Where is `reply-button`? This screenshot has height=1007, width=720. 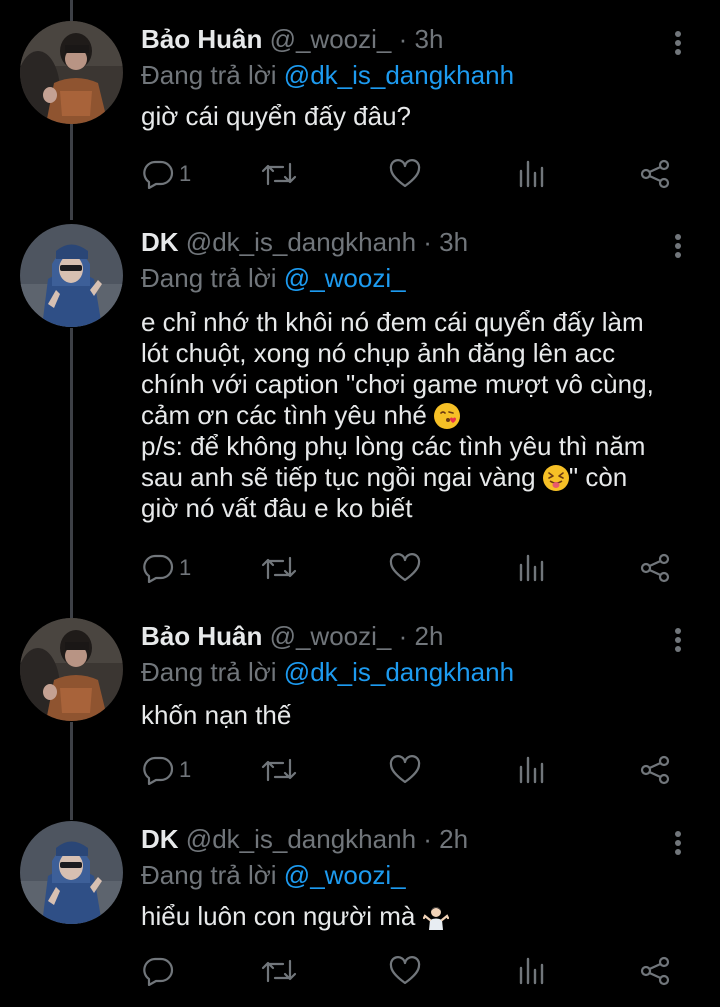
reply-button is located at coordinates (160, 971).